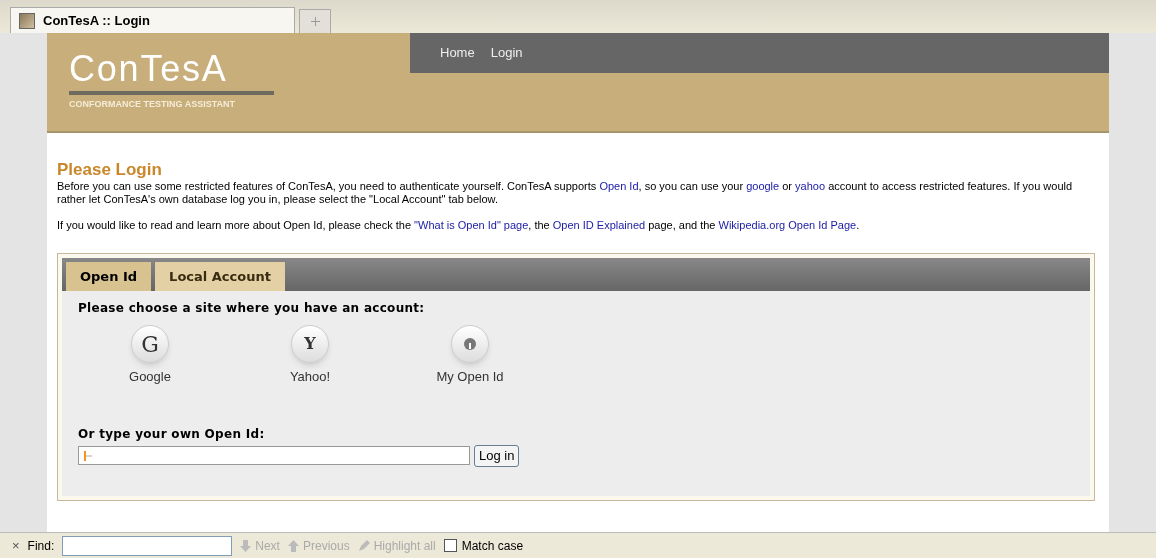 The width and height of the screenshot is (1156, 558). Describe the element at coordinates (459, 225) in the screenshot. I see `intro-paragraph: If you would like to read and learn more about Open Id, please check the "What is Open Id" page, the Open ID Explained page, and the Wikipedia.org Open Id Page.` at that location.